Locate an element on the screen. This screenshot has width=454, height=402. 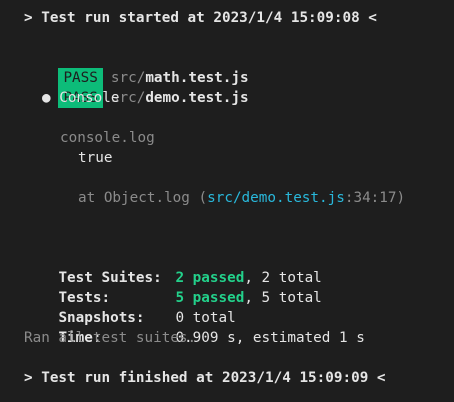
test-result-row: PASS src/math.test.js is located at coordinates (136, 68).